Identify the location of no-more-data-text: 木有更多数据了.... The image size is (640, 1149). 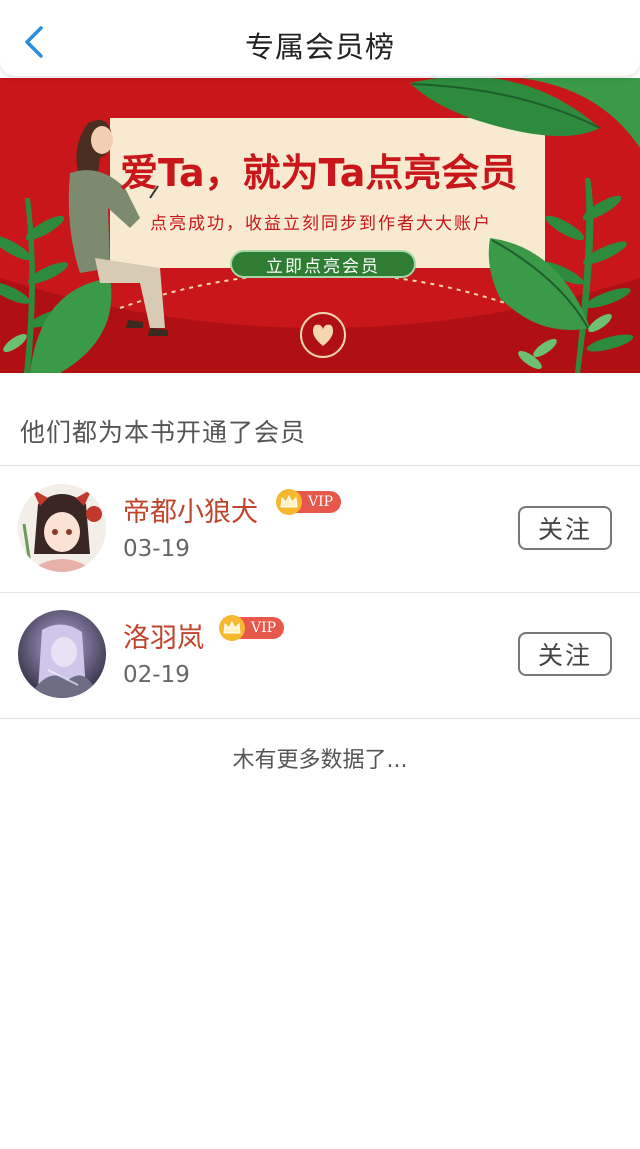
(320, 760).